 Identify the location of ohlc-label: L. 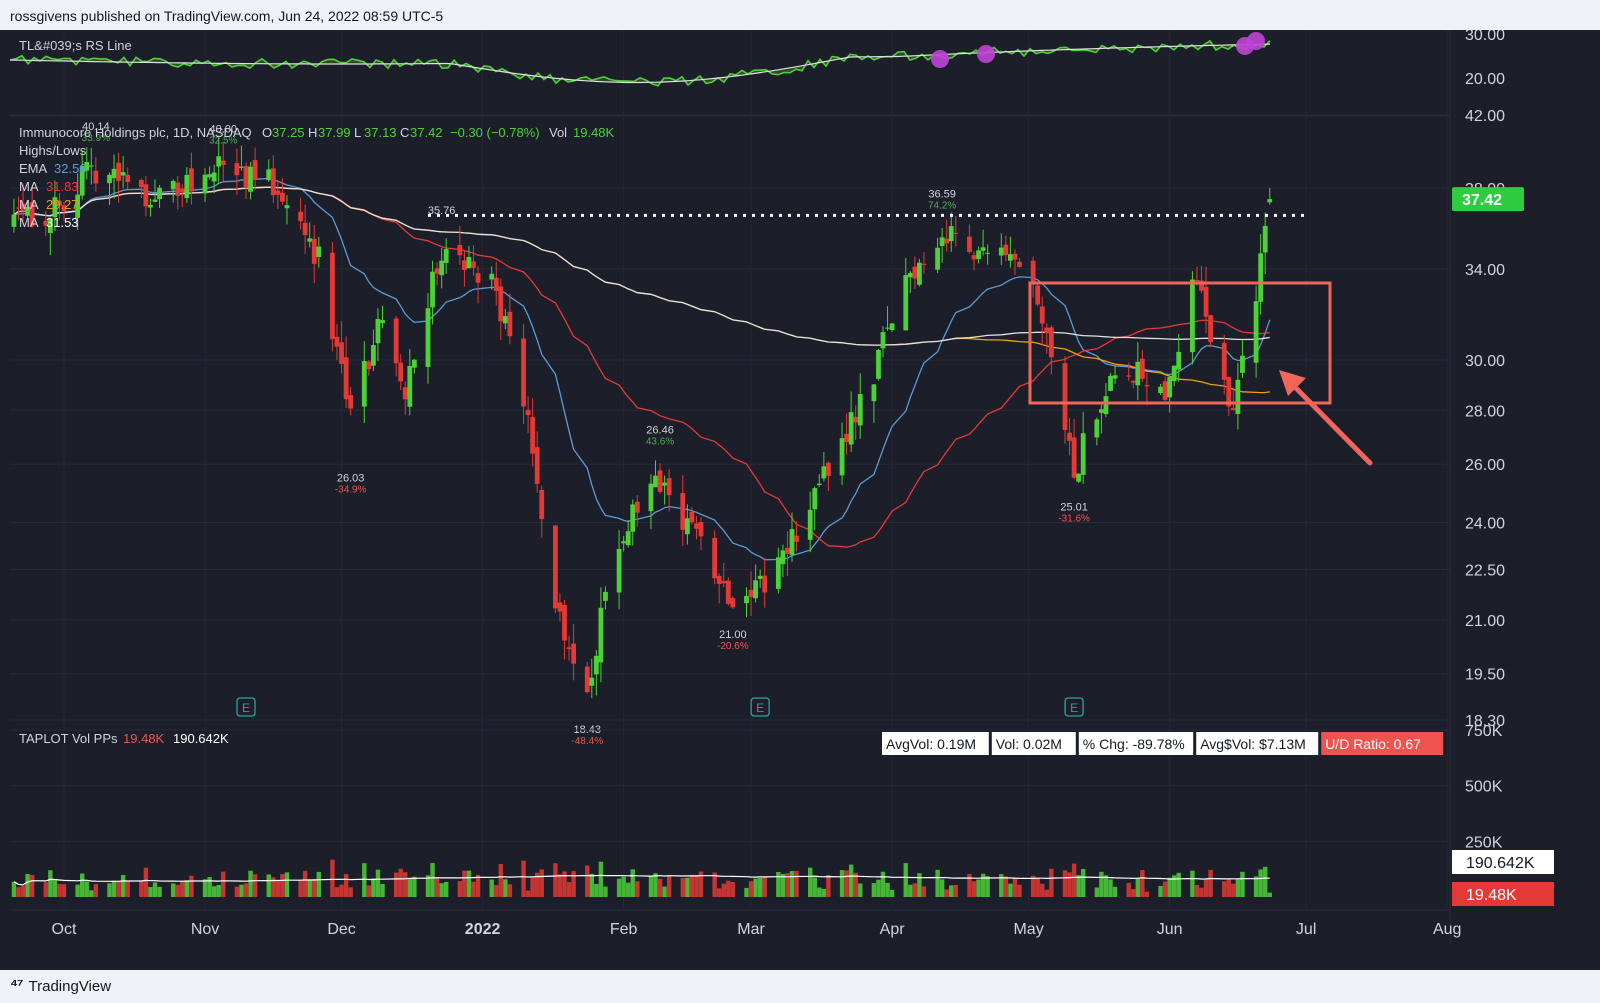
(357, 132).